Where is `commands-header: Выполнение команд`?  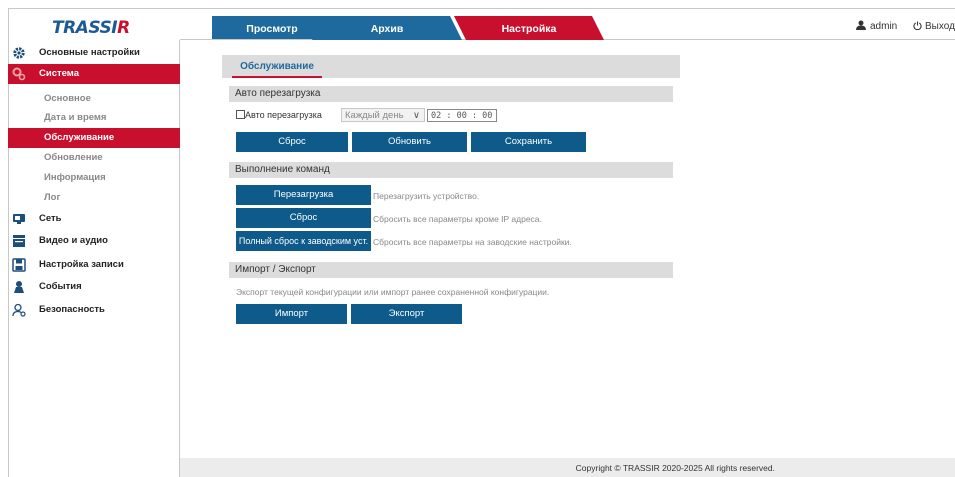
commands-header: Выполнение команд is located at coordinates (451, 170).